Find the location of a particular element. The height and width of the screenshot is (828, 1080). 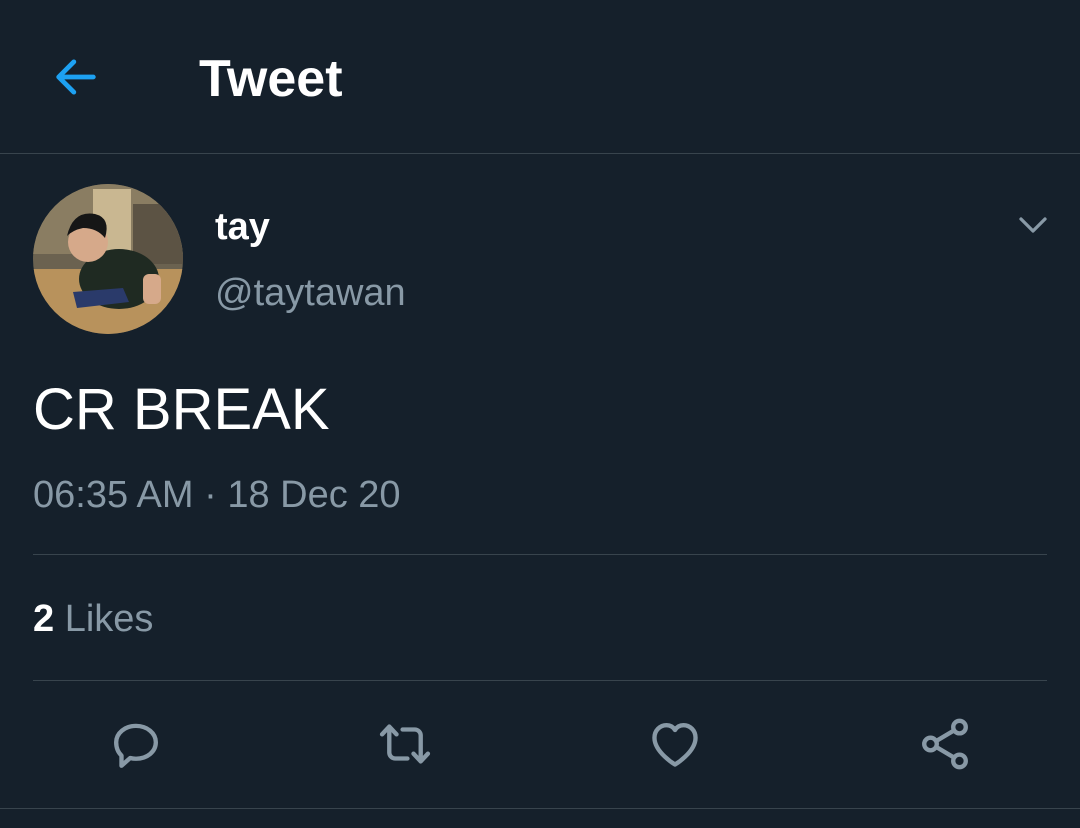

chevron-down-icon is located at coordinates (1033, 225).